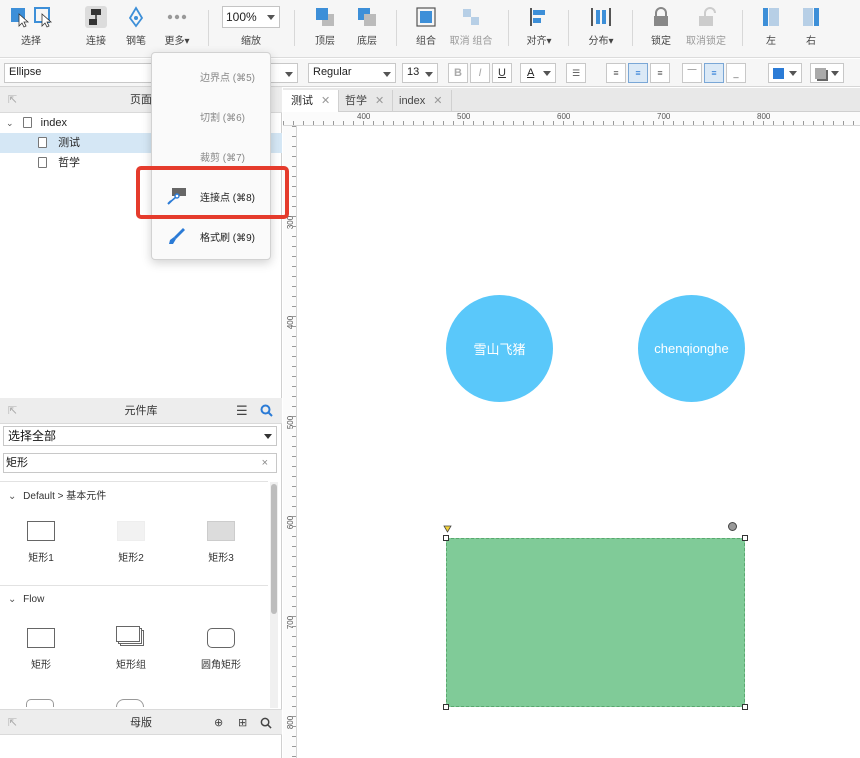 This screenshot has width=860, height=758. Describe the element at coordinates (785, 73) in the screenshot. I see `fill-color-button` at that location.